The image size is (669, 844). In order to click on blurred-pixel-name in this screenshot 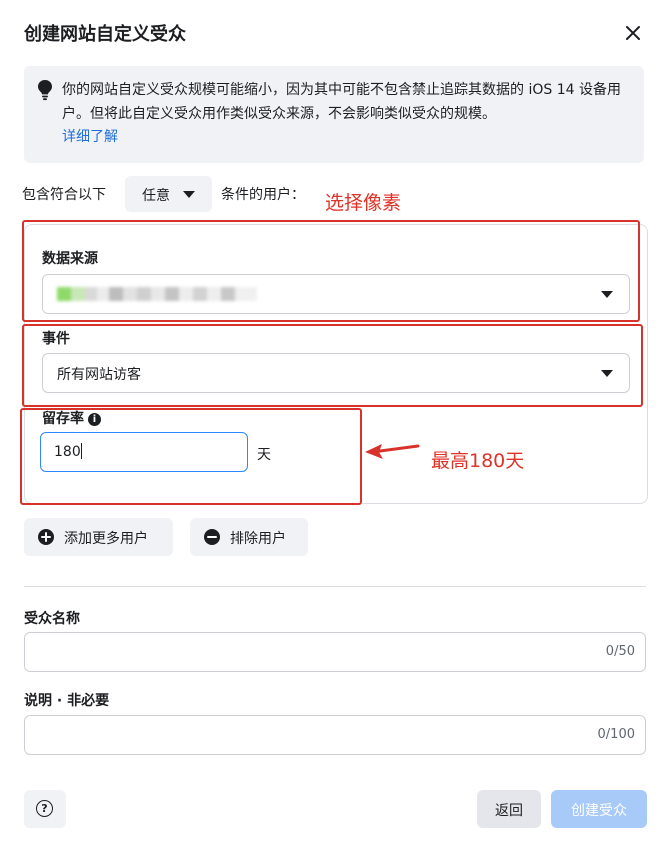, I will do `click(157, 294)`.